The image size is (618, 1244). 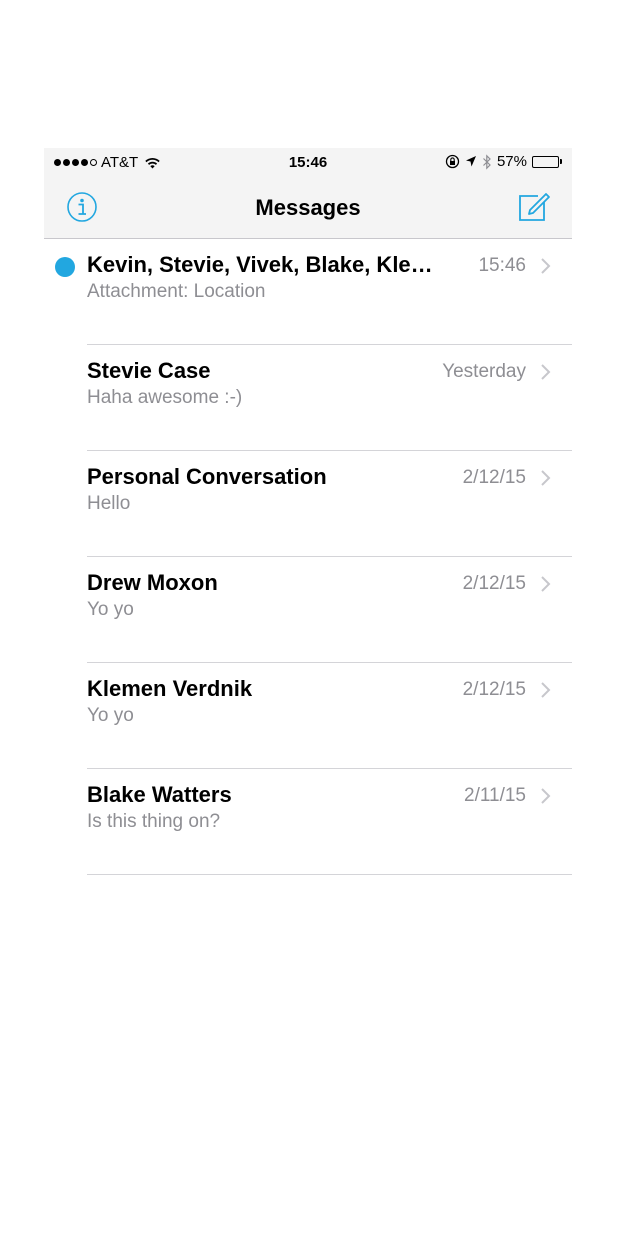 I want to click on conversation-name: Personal Conversation, so click(x=207, y=476).